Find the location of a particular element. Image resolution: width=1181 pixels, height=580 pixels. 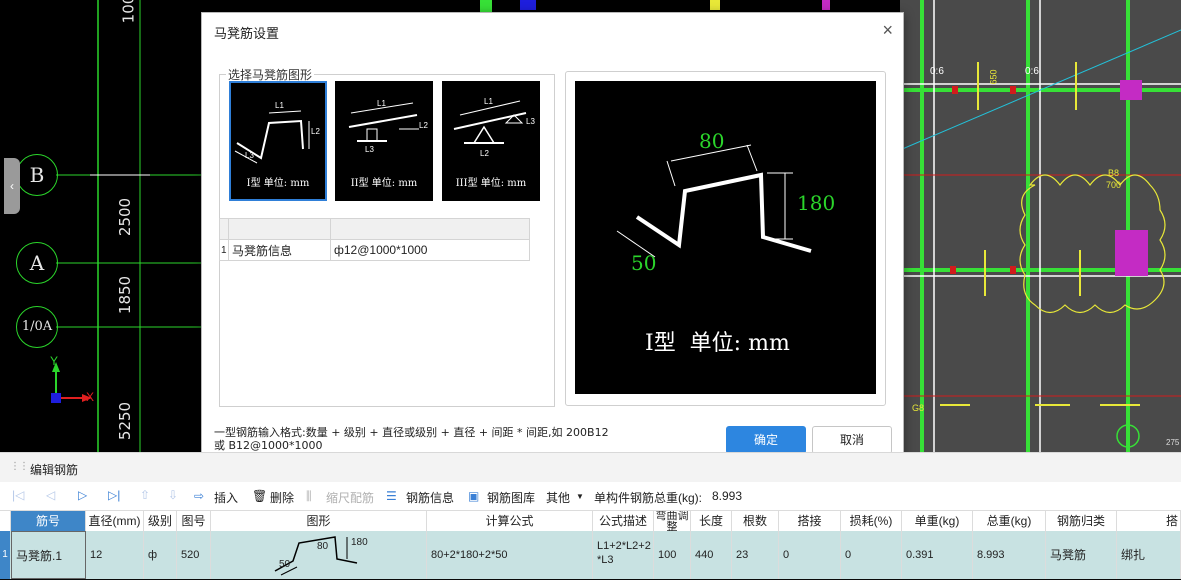

cell-formula: 80+2*180+2*50 is located at coordinates (510, 555).